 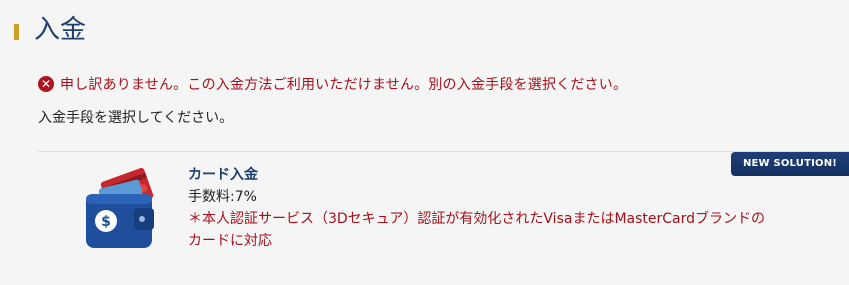 I want to click on method-note-line-2: カードに対応, so click(x=230, y=241).